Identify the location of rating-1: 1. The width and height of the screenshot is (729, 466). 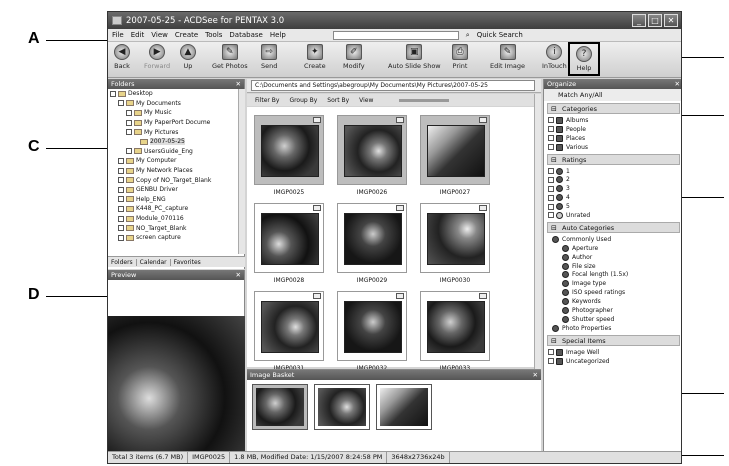
(614, 171).